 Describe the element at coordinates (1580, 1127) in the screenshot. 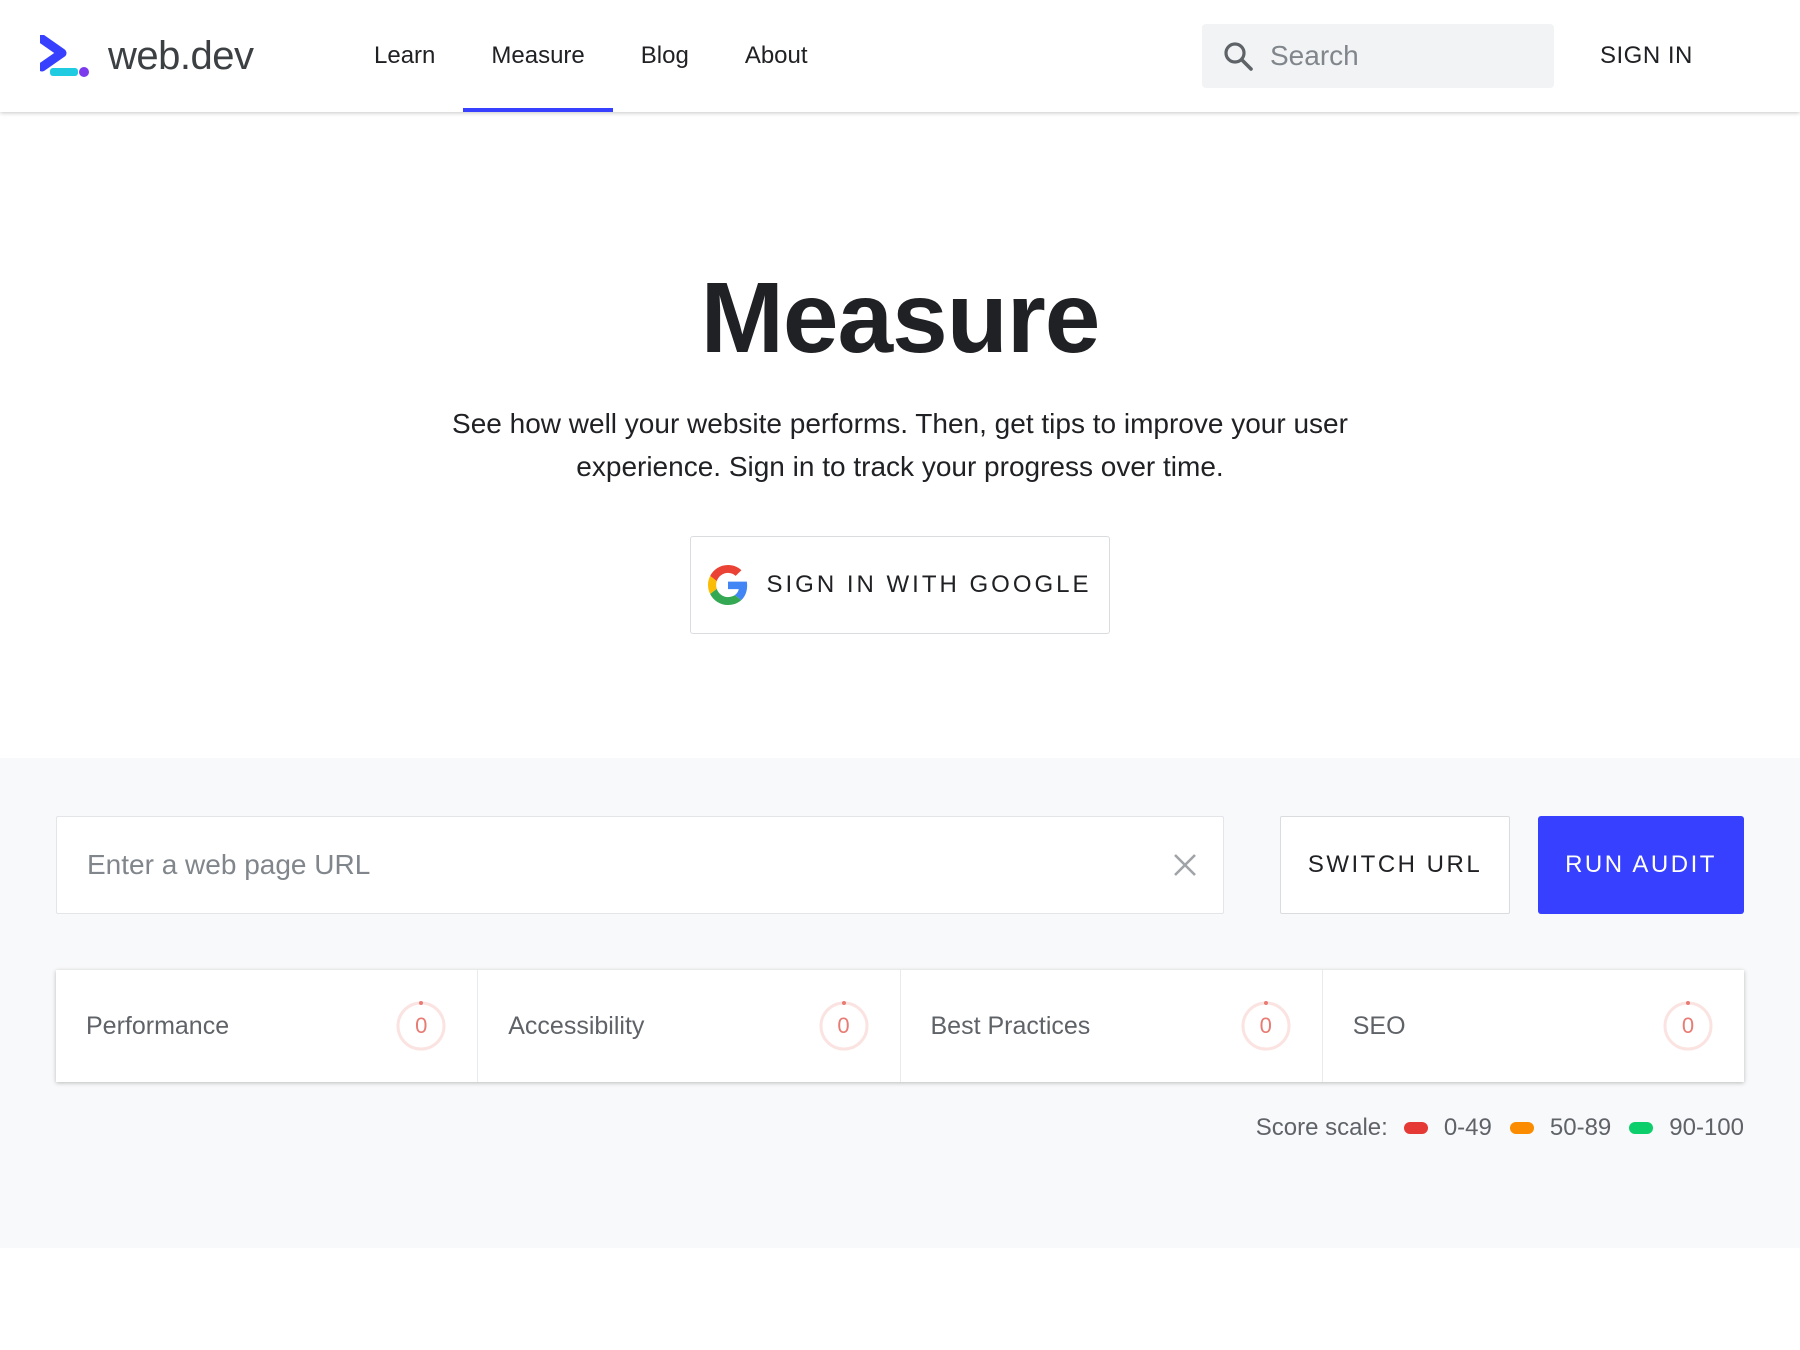

I see `scale-range-mid: 50-89` at that location.